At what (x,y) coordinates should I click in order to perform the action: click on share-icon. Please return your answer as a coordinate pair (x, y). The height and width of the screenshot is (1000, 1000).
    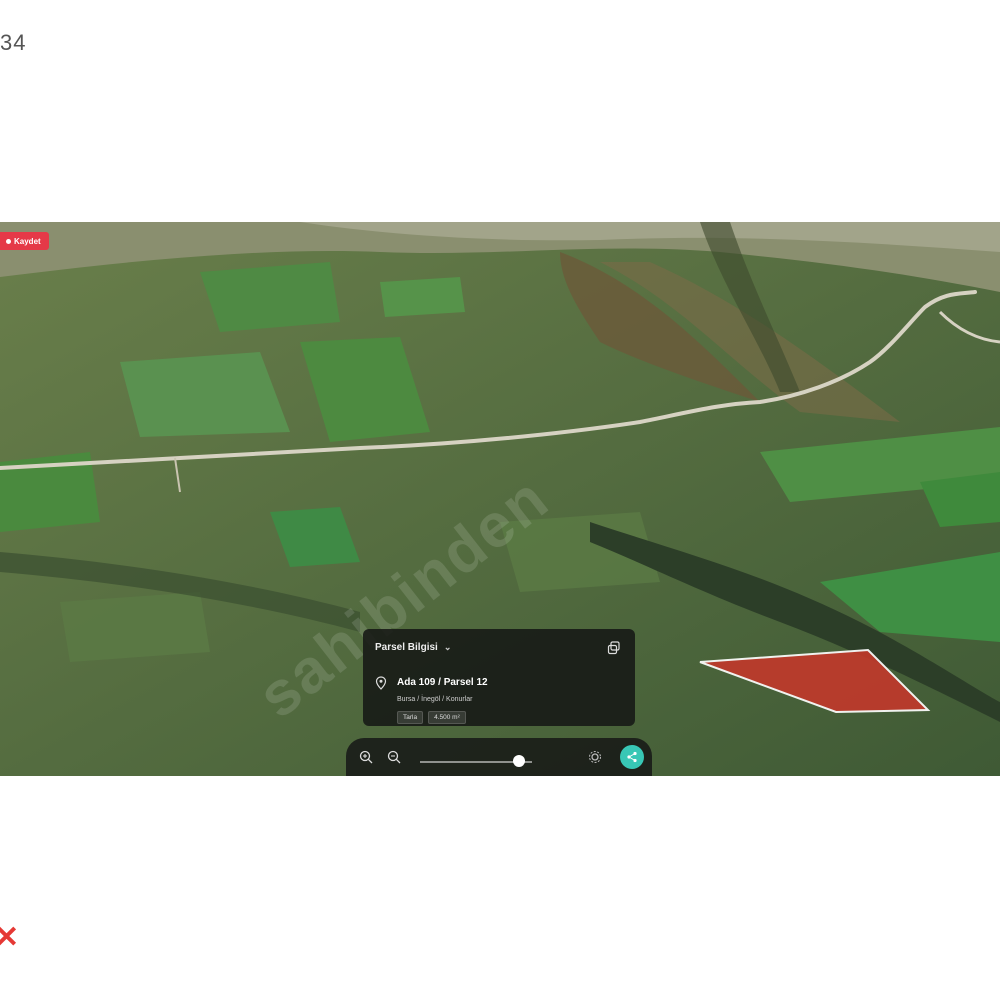
    Looking at the image, I should click on (632, 757).